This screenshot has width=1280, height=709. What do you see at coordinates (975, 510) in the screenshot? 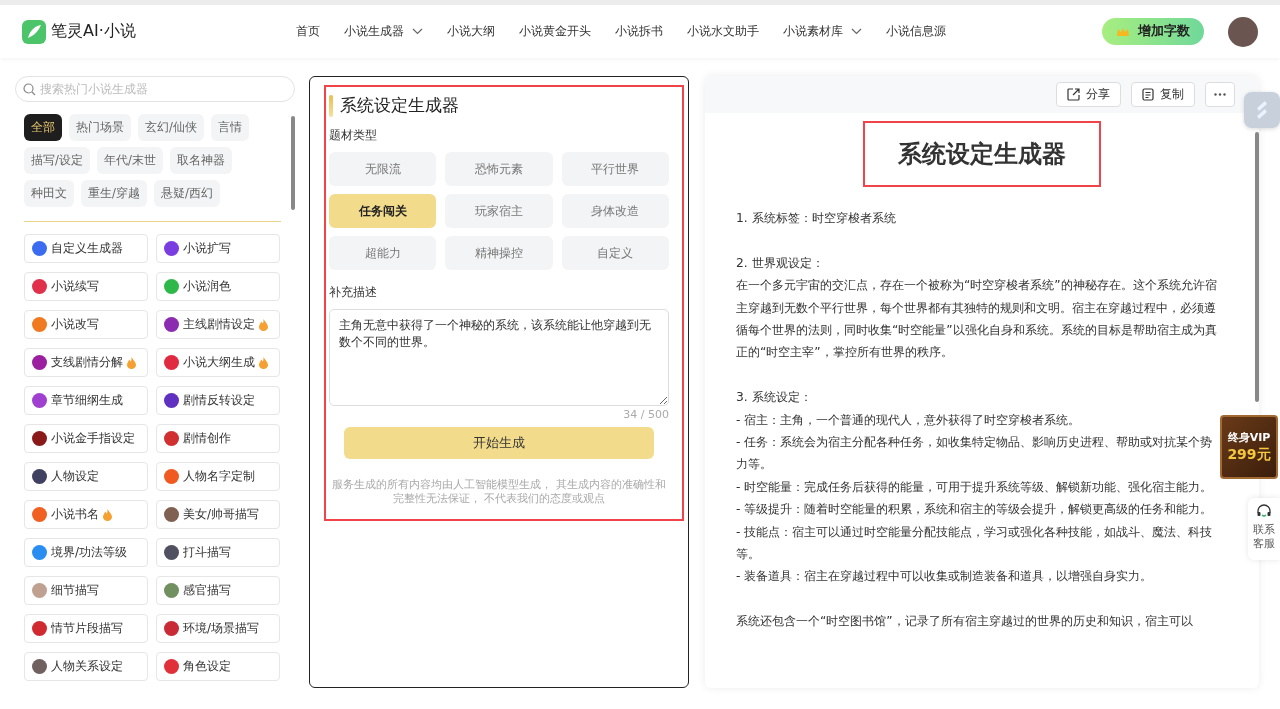
I see `result-text: - 等级提升：随着时空能量的积累，系统和宿主的等级会提升，解锁更高级的任务和能力。` at bounding box center [975, 510].